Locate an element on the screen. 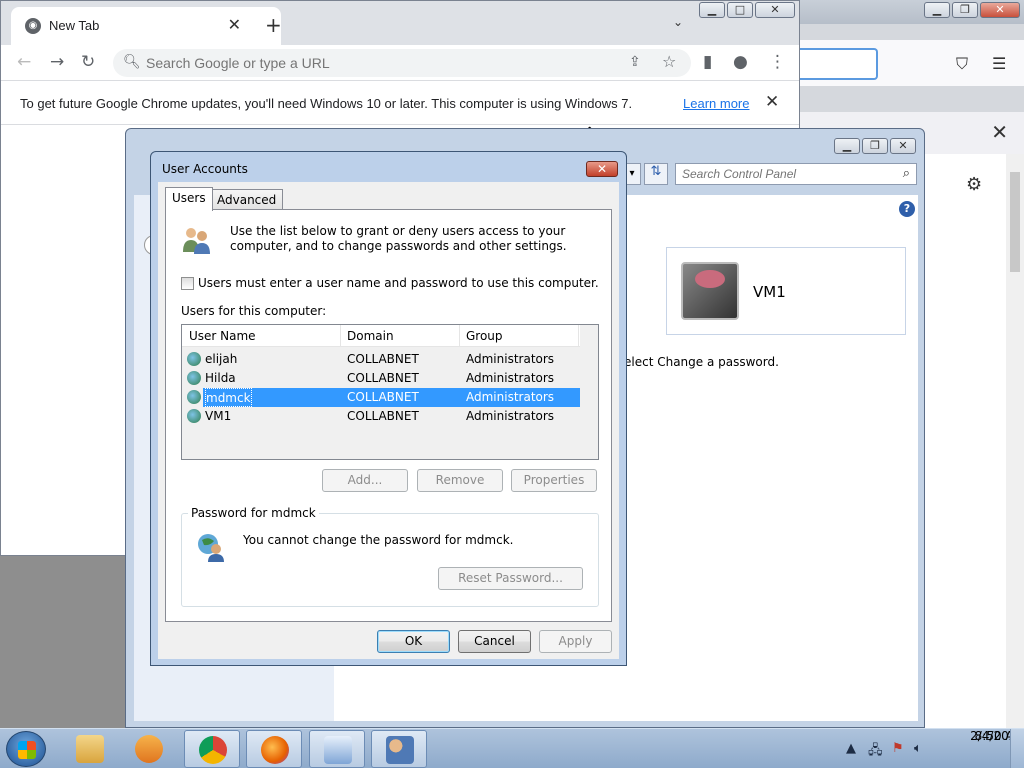 Image resolution: width=1024 pixels, height=768 pixels. taskbar-media-player is located at coordinates (149, 749).